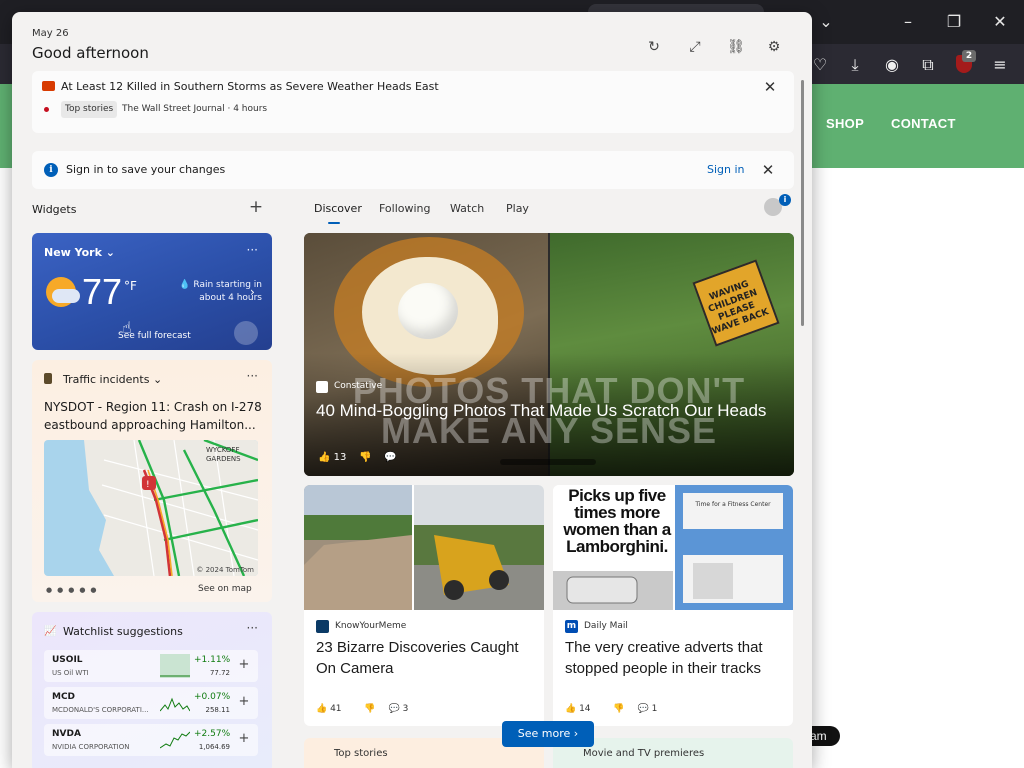  What do you see at coordinates (218, 710) in the screenshot?
I see `stock-price: 258.11` at bounding box center [218, 710].